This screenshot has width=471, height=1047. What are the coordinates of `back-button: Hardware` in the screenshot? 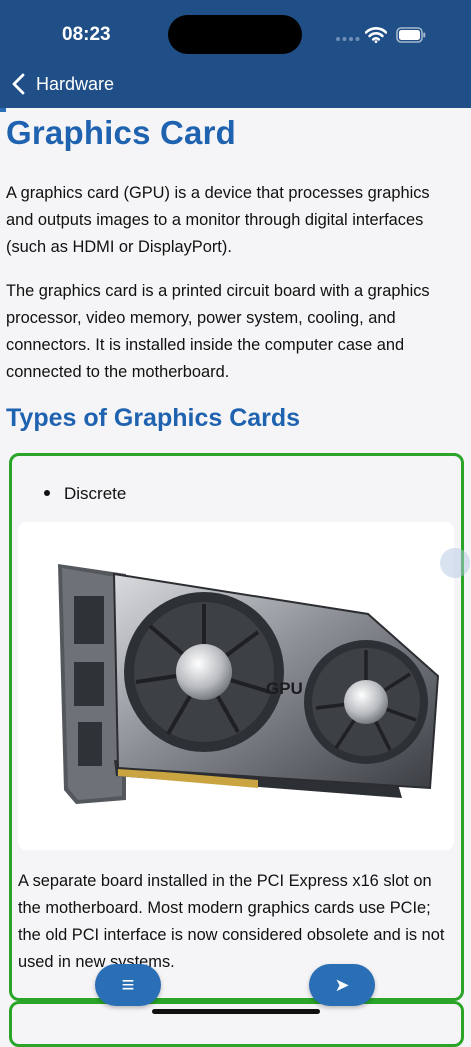 It's located at (62, 84).